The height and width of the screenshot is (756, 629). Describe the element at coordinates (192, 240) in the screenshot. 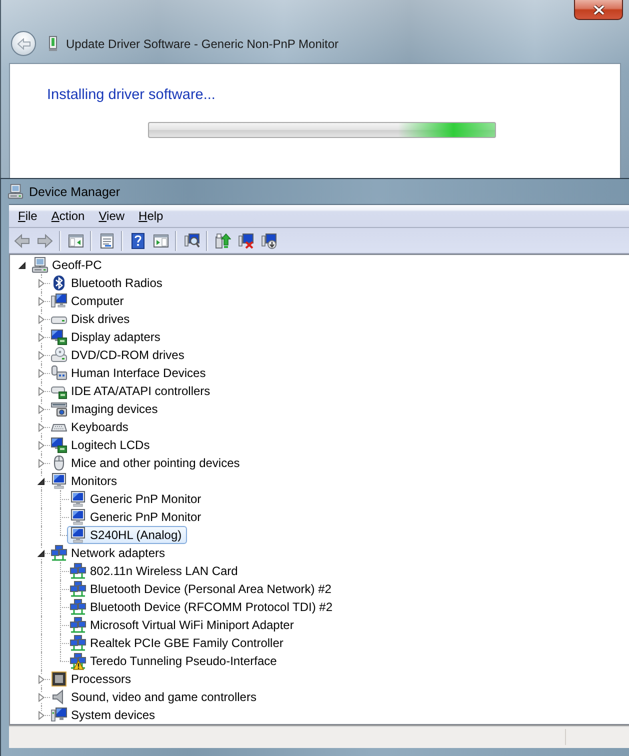

I see `monitor-magnifier-icon` at that location.